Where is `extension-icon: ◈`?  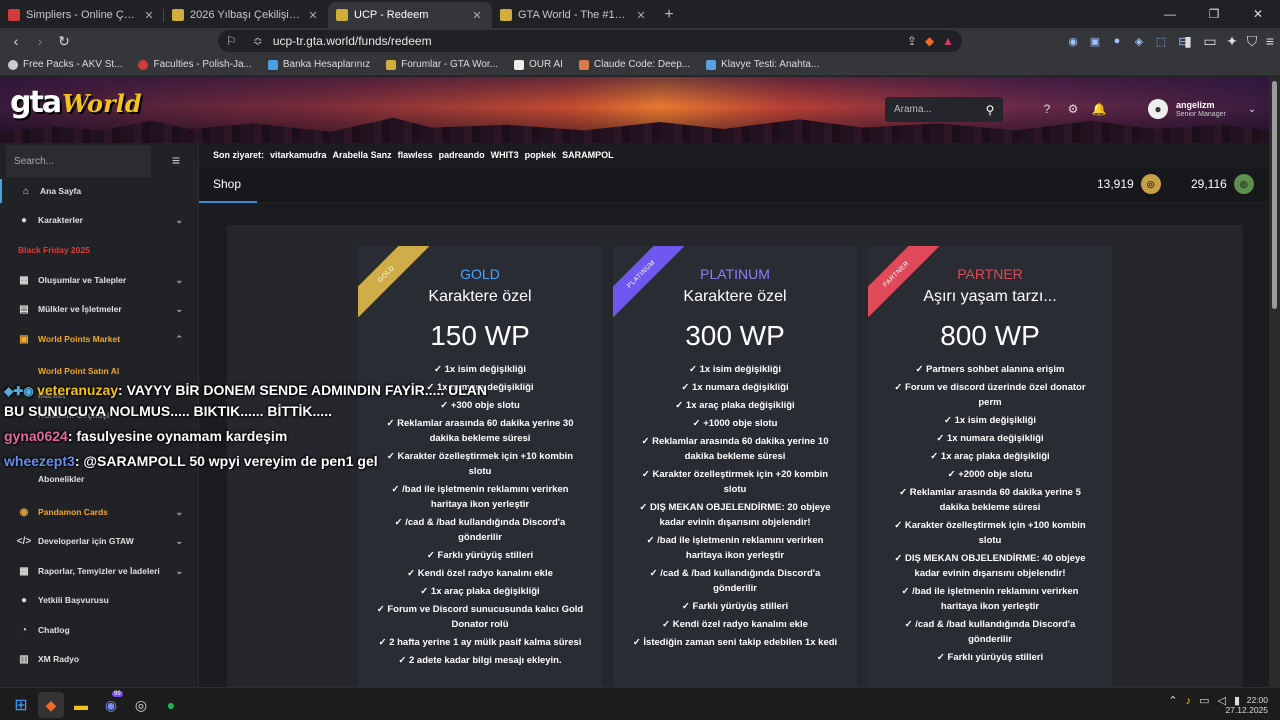 extension-icon: ◈ is located at coordinates (1139, 41).